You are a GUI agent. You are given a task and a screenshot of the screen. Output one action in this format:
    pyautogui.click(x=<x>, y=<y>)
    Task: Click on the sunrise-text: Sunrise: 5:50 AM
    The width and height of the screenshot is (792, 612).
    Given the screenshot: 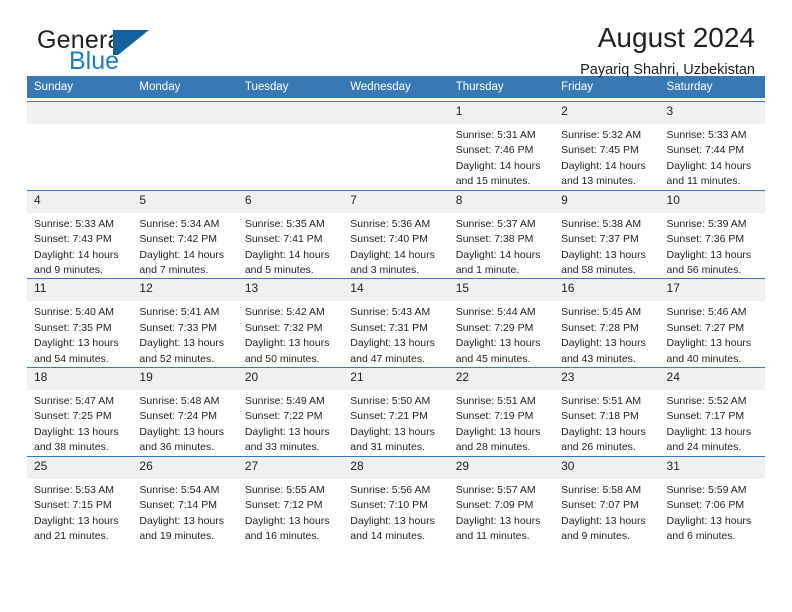 What is the action you would take?
    pyautogui.click(x=390, y=401)
    